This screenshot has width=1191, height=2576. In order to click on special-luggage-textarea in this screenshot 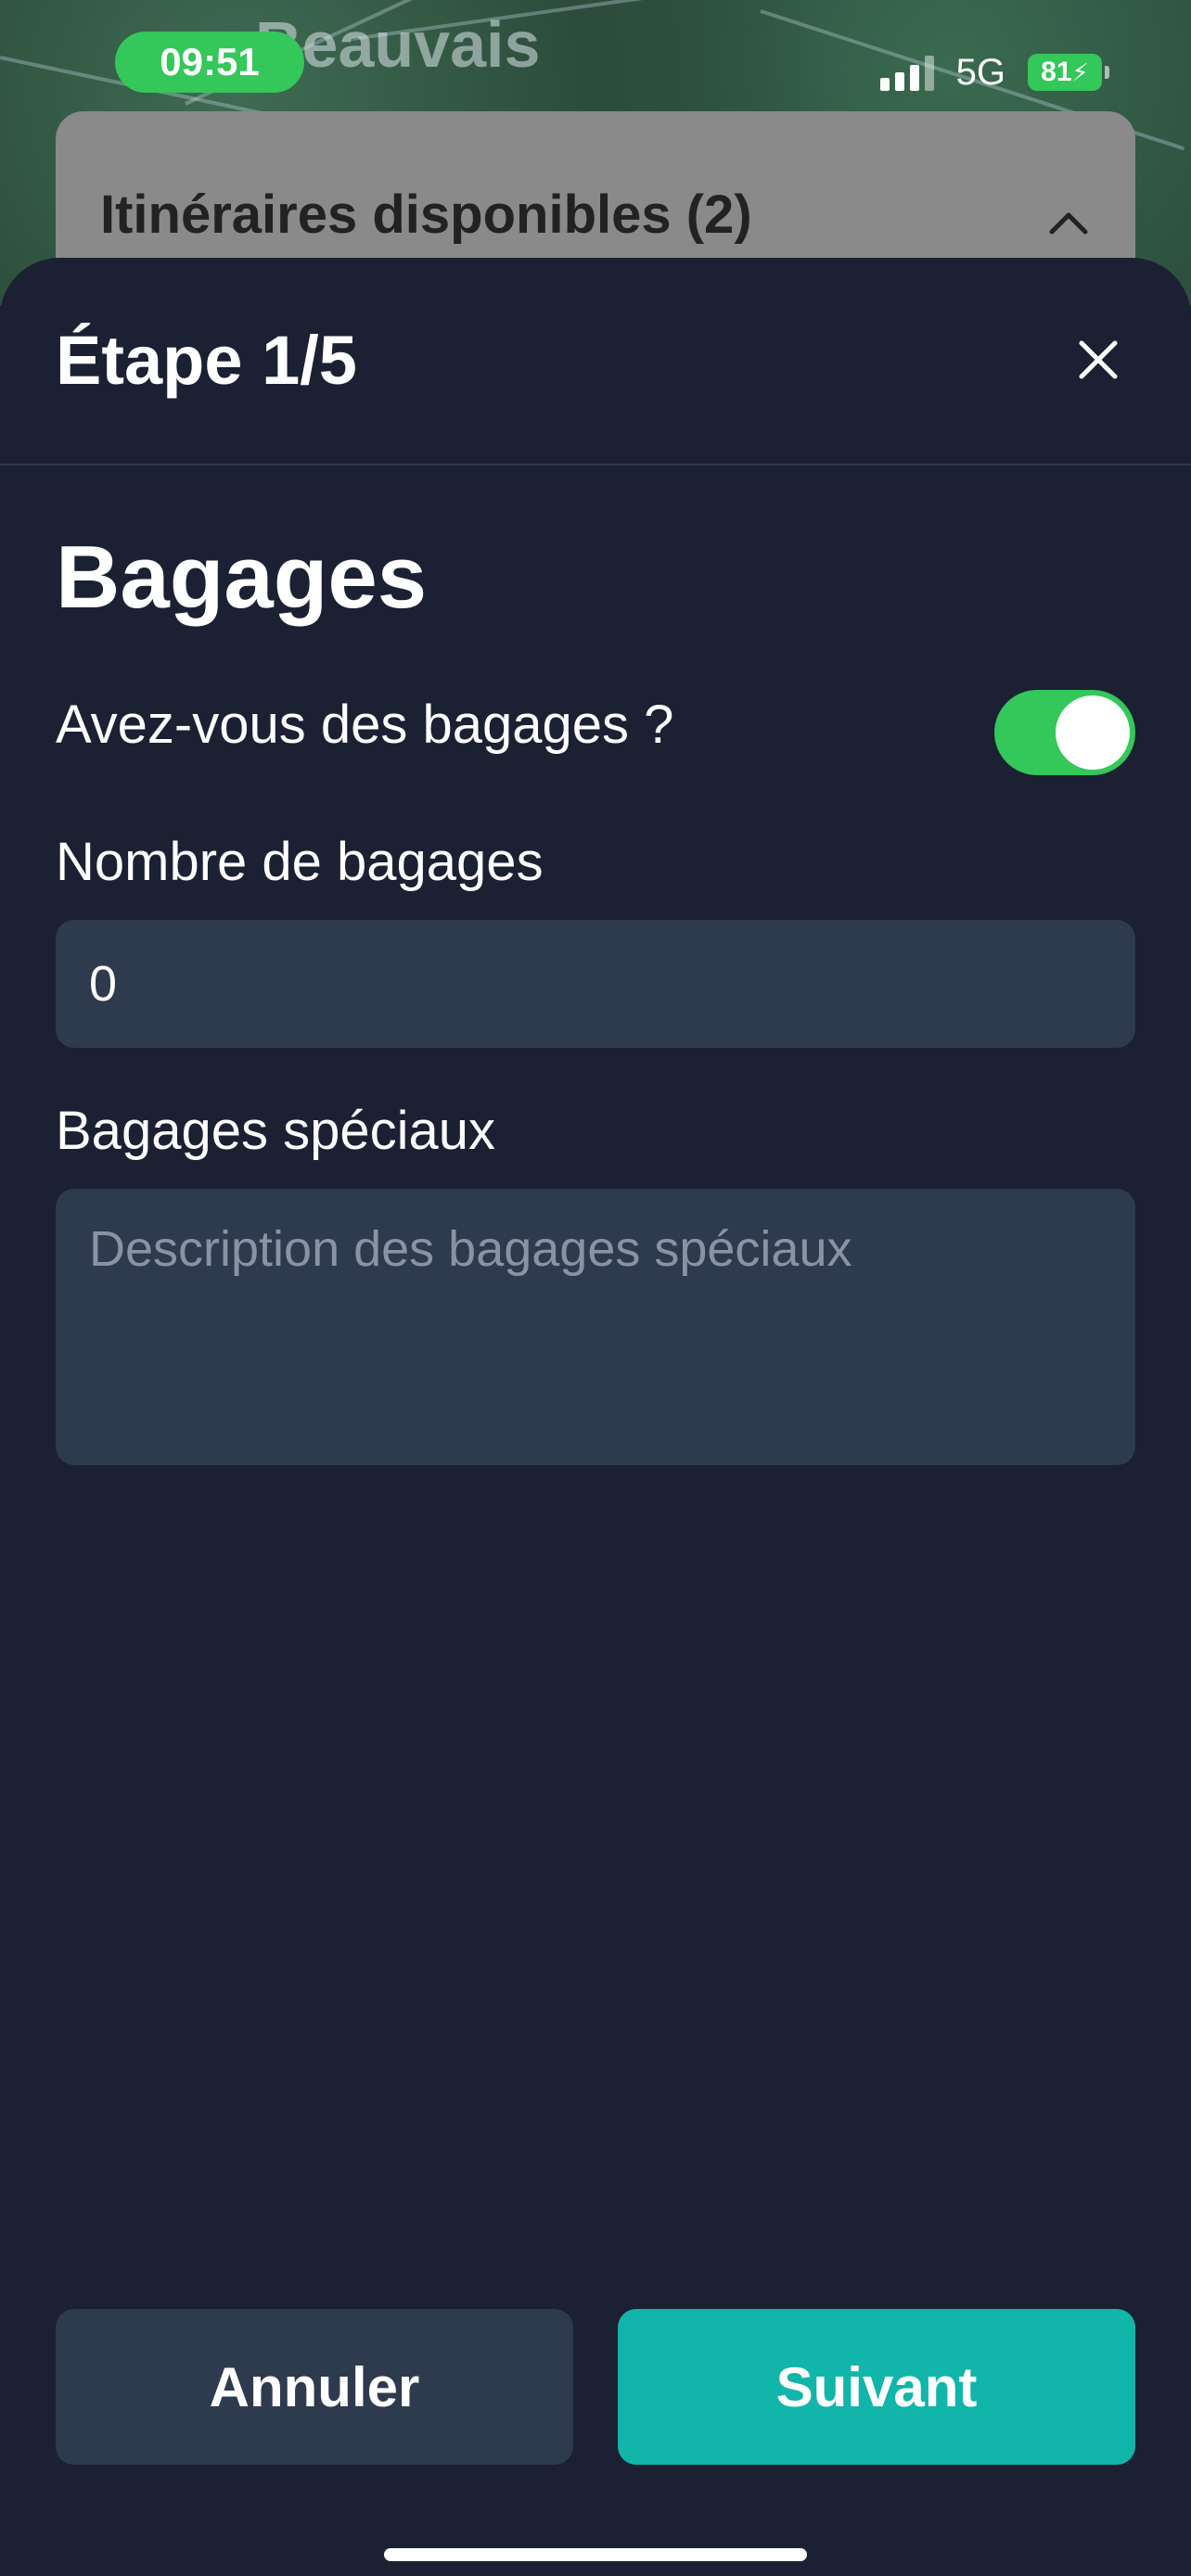, I will do `click(595, 1327)`.